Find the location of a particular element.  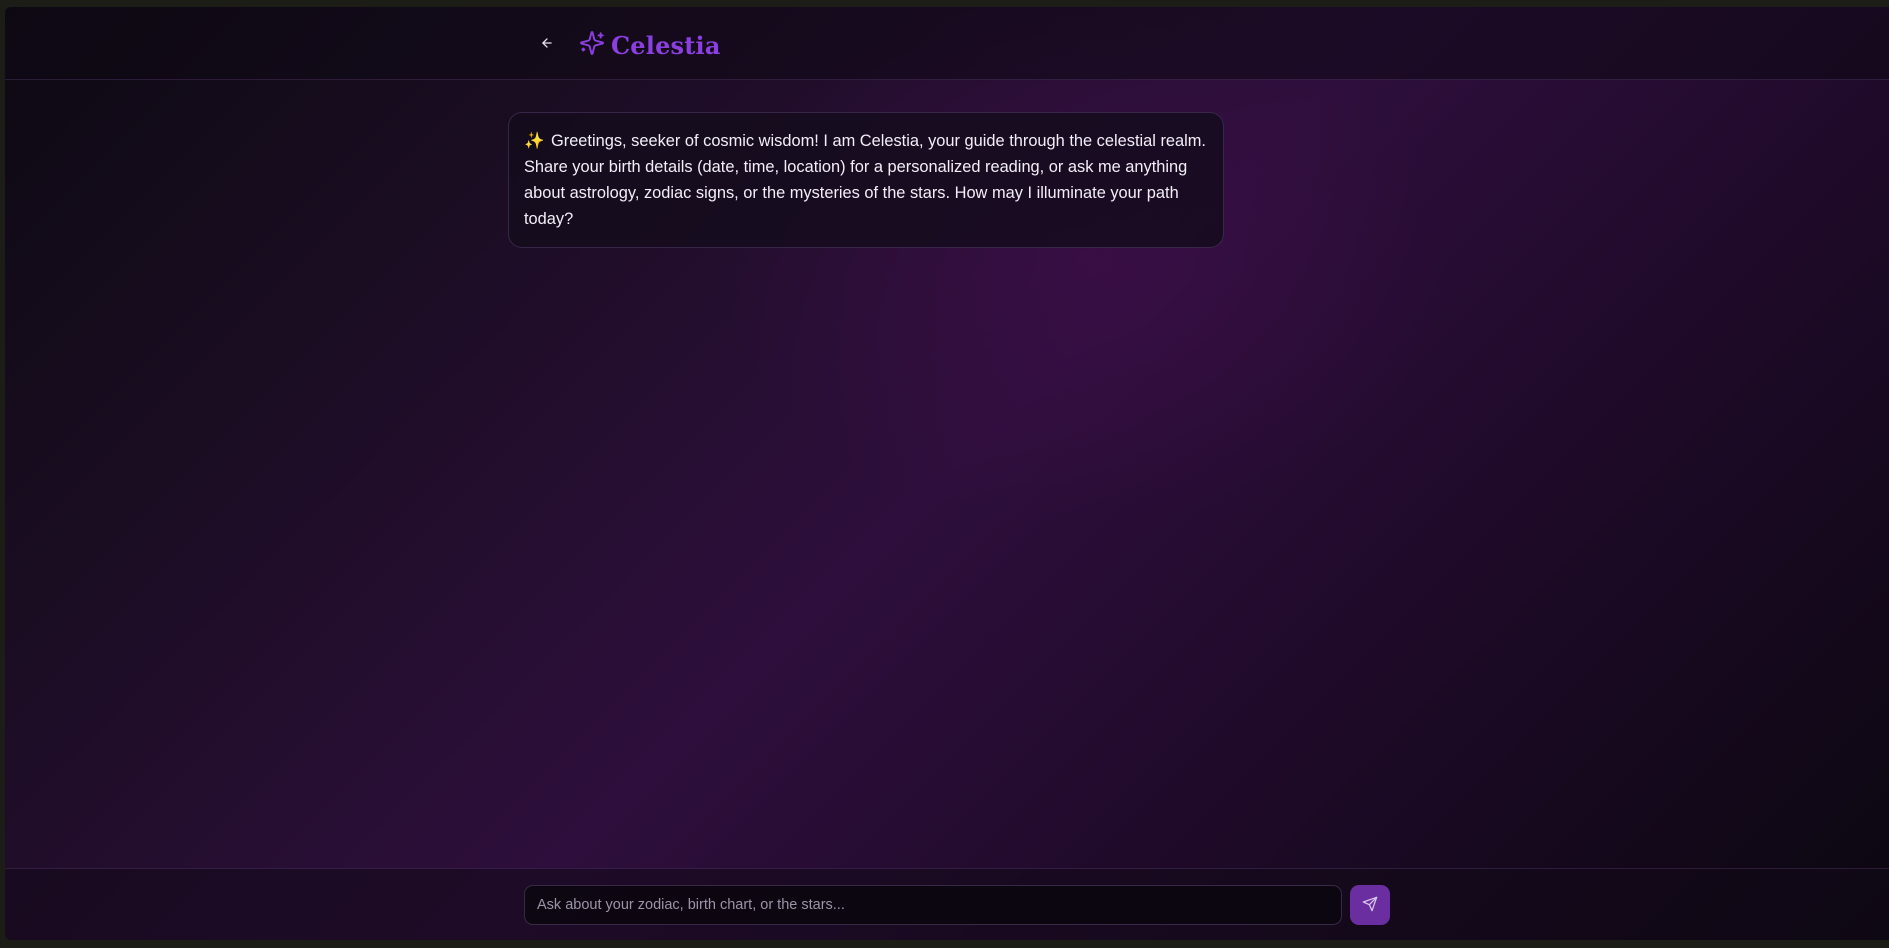

arrow-left-icon is located at coordinates (547, 45).